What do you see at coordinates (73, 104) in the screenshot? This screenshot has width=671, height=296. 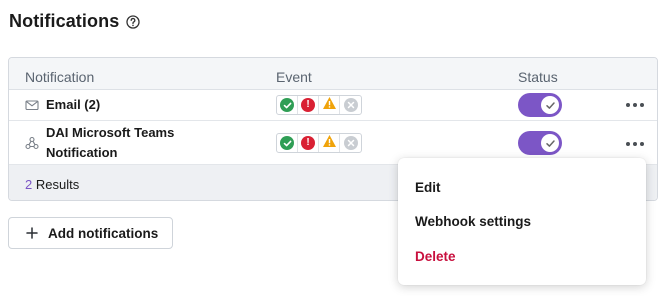 I see `notification-name: Email (2)` at bounding box center [73, 104].